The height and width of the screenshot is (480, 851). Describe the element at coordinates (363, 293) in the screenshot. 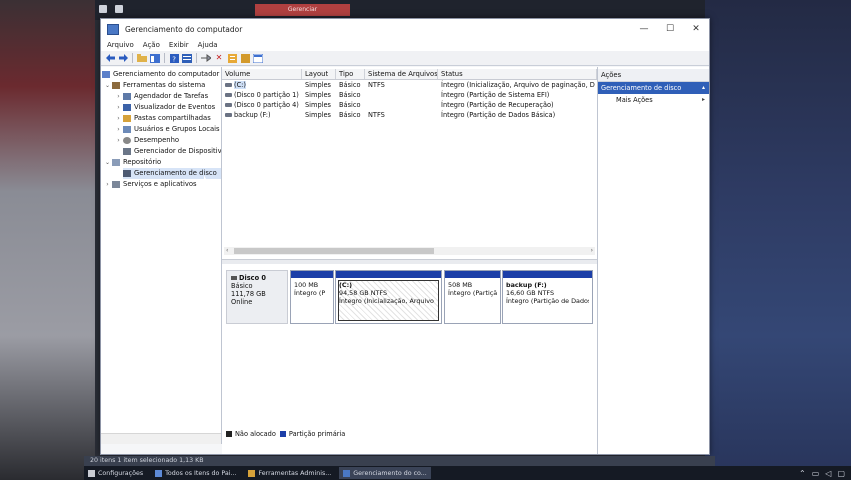

I see `partition-size: 94,58 GB NTFS` at that location.